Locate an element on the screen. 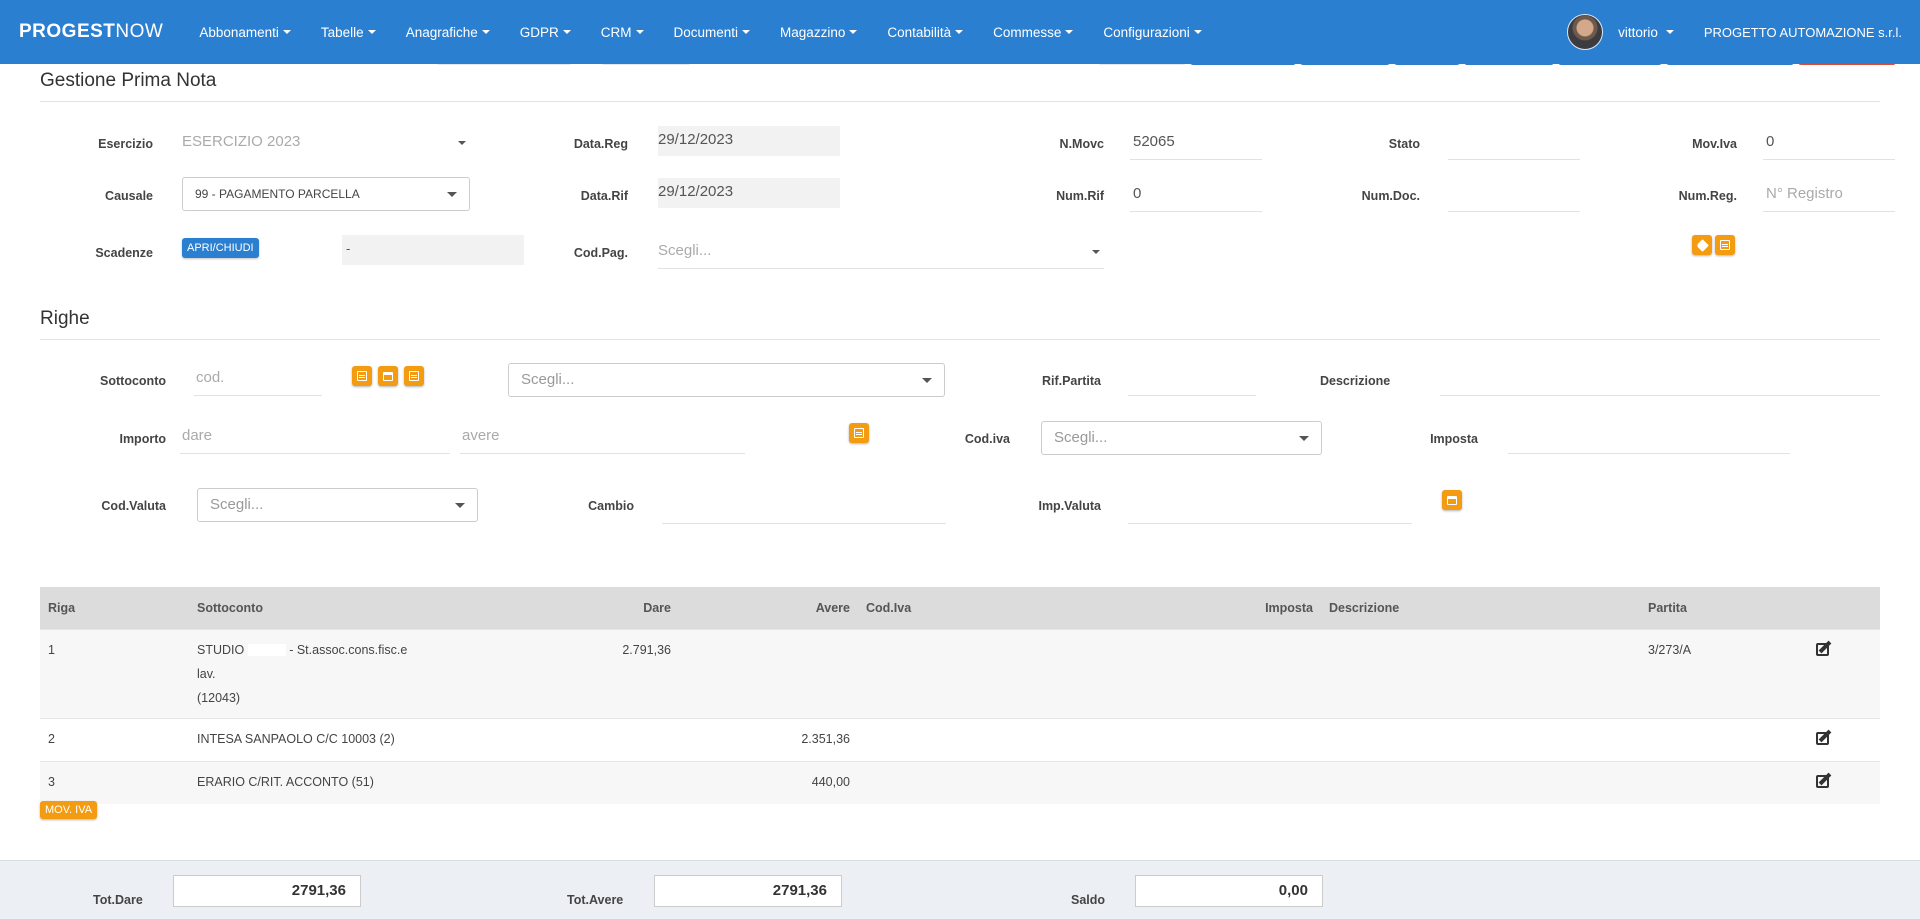 The width and height of the screenshot is (1920, 919). list-icon is located at coordinates (362, 376).